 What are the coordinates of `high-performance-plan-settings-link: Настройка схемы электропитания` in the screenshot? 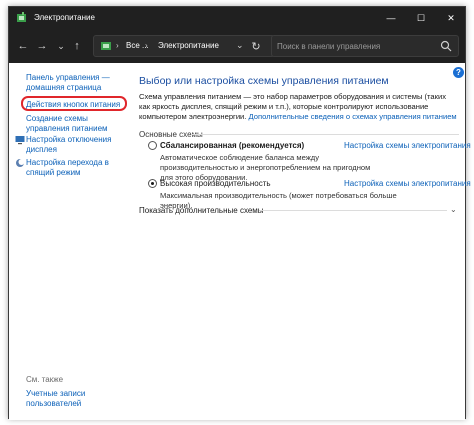 It's located at (407, 183).